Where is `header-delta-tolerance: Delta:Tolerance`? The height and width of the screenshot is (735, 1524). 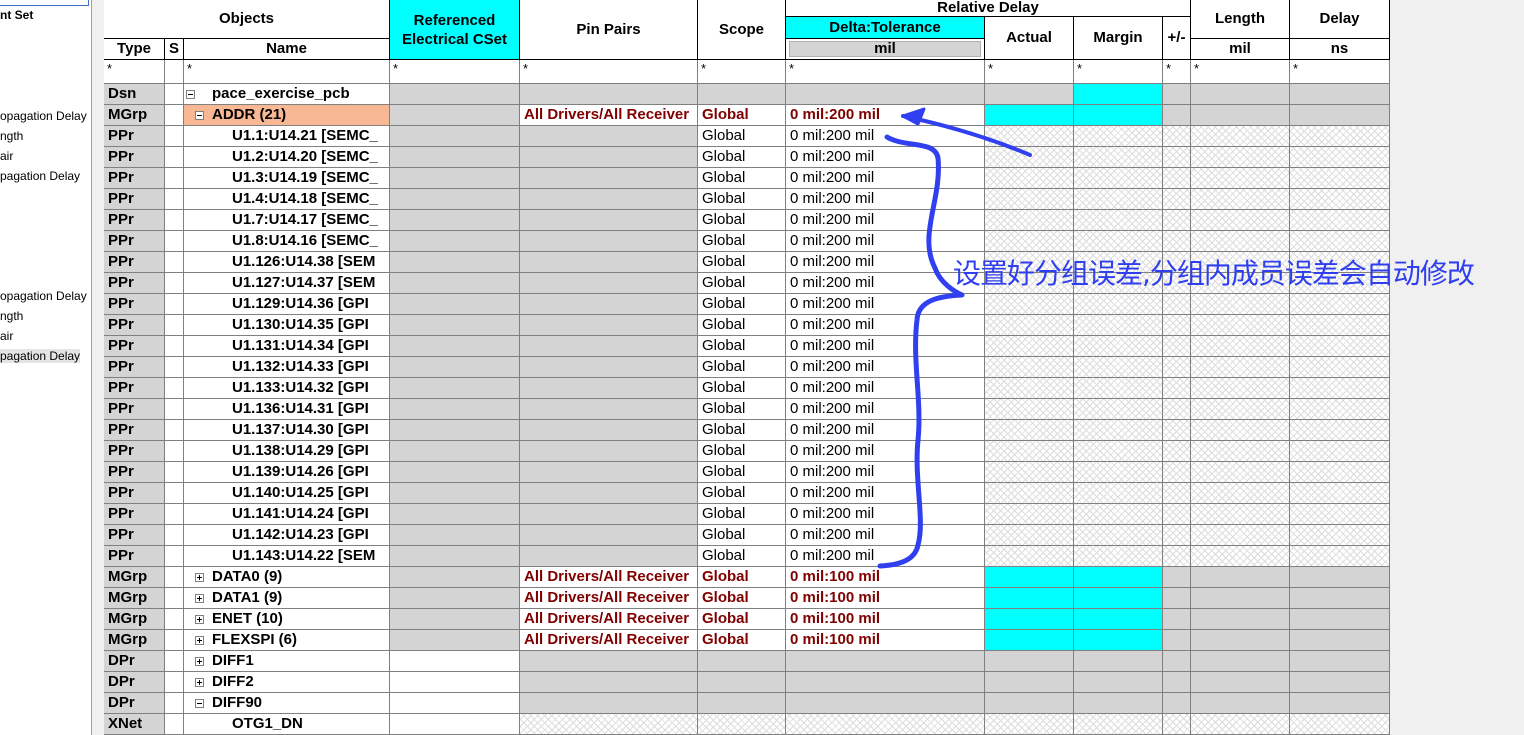
header-delta-tolerance: Delta:Tolerance is located at coordinates (885, 28).